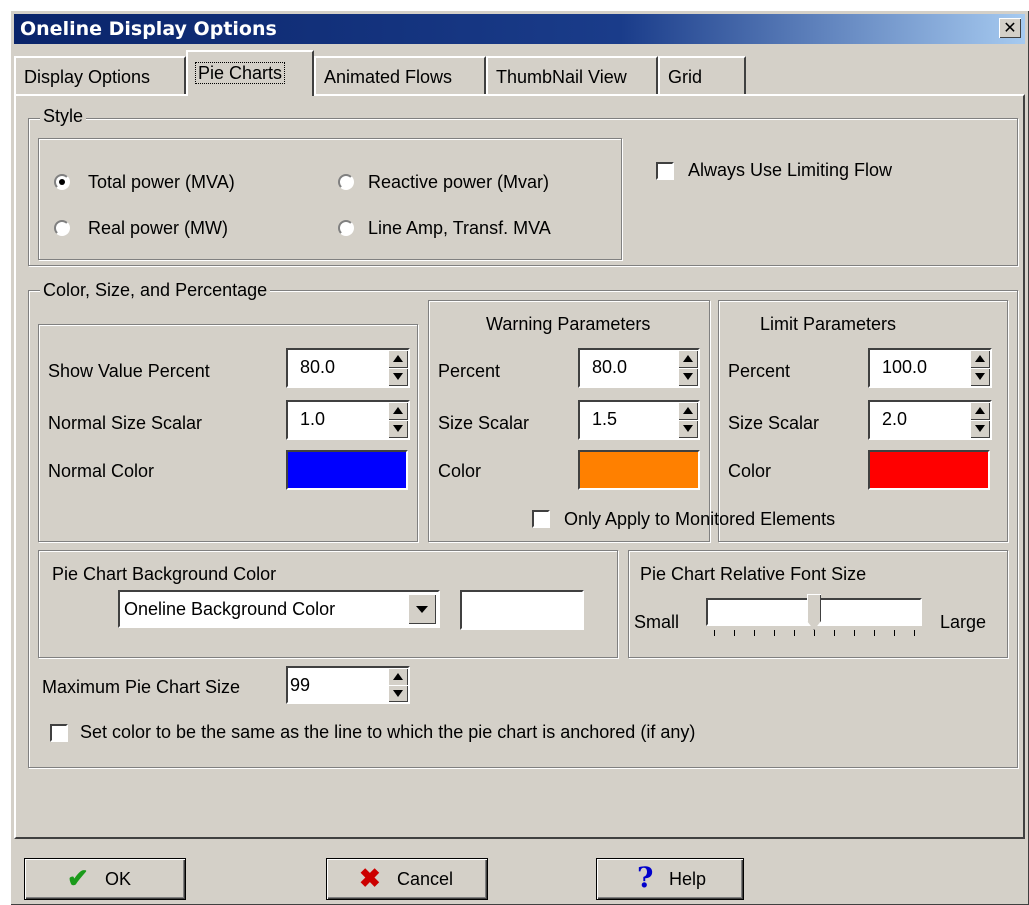 The image size is (1029, 905). What do you see at coordinates (155, 290) in the screenshot?
I see `color-size-legend: Color, Size, and Percentage` at bounding box center [155, 290].